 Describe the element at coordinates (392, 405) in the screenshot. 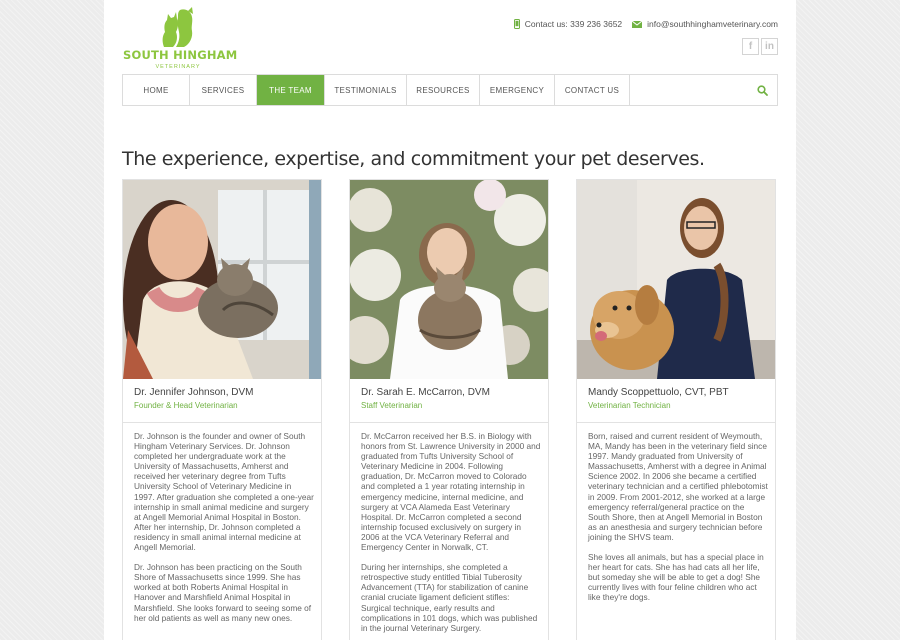

I see `team-member-role: Staff Veterinarian` at that location.